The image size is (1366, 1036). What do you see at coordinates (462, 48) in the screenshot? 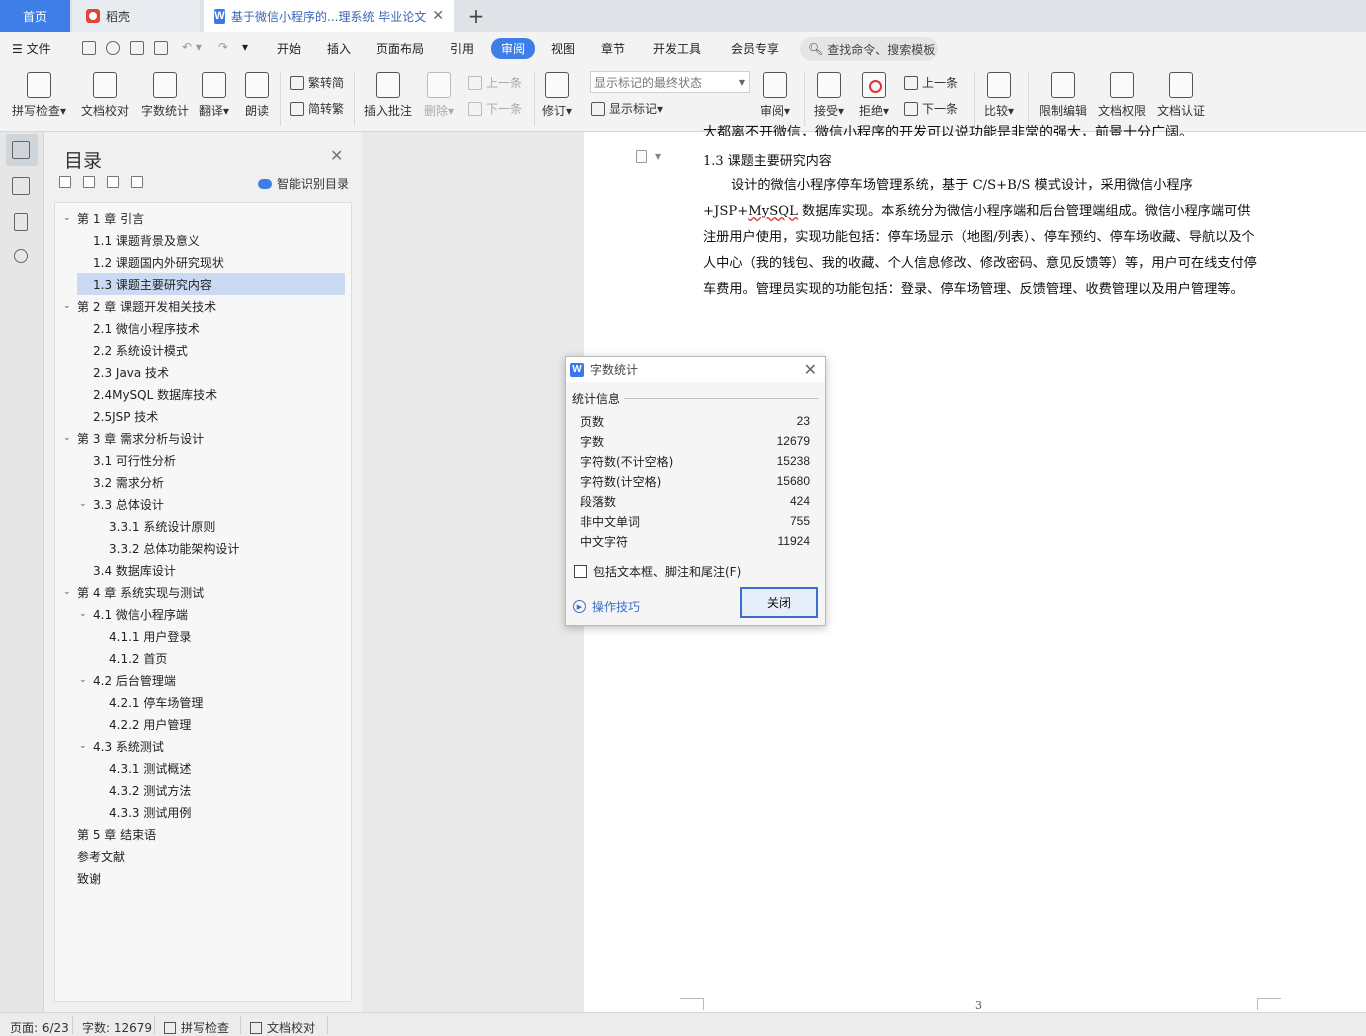
I see `menu-references: 引用` at bounding box center [462, 48].